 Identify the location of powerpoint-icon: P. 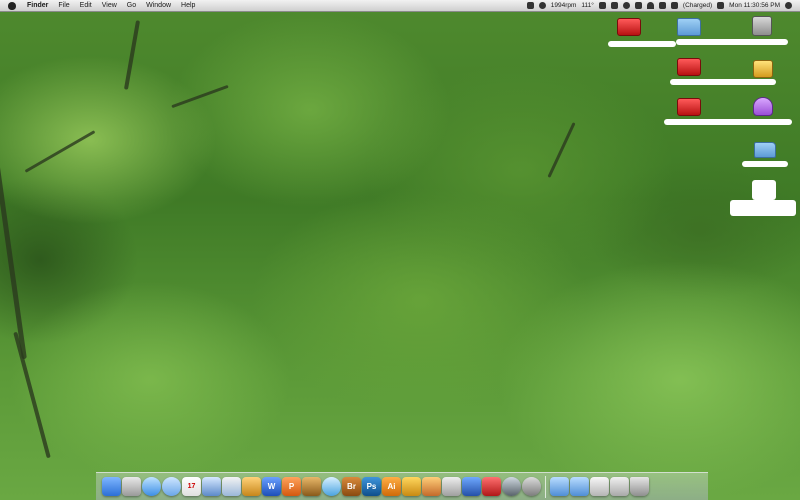
(291, 486).